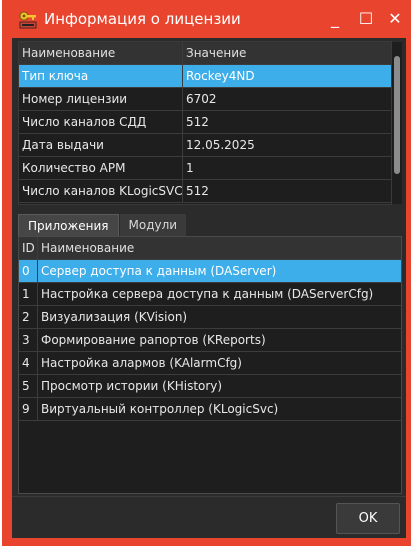 The image size is (414, 546). Describe the element at coordinates (28, 409) in the screenshot. I see `row-id: 9` at that location.